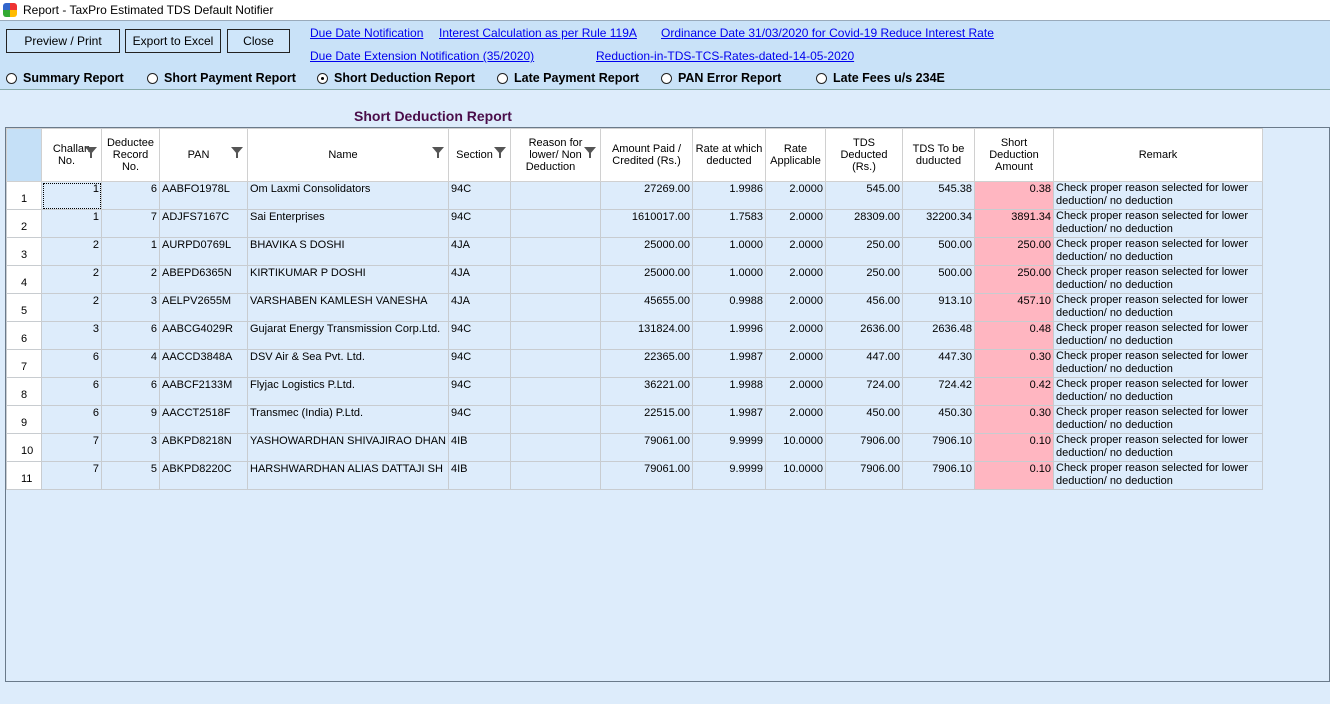 The width and height of the screenshot is (1330, 704). I want to click on name-cell: YASHOWARDHAN SHIVAJIRAO DHAN, so click(348, 447).